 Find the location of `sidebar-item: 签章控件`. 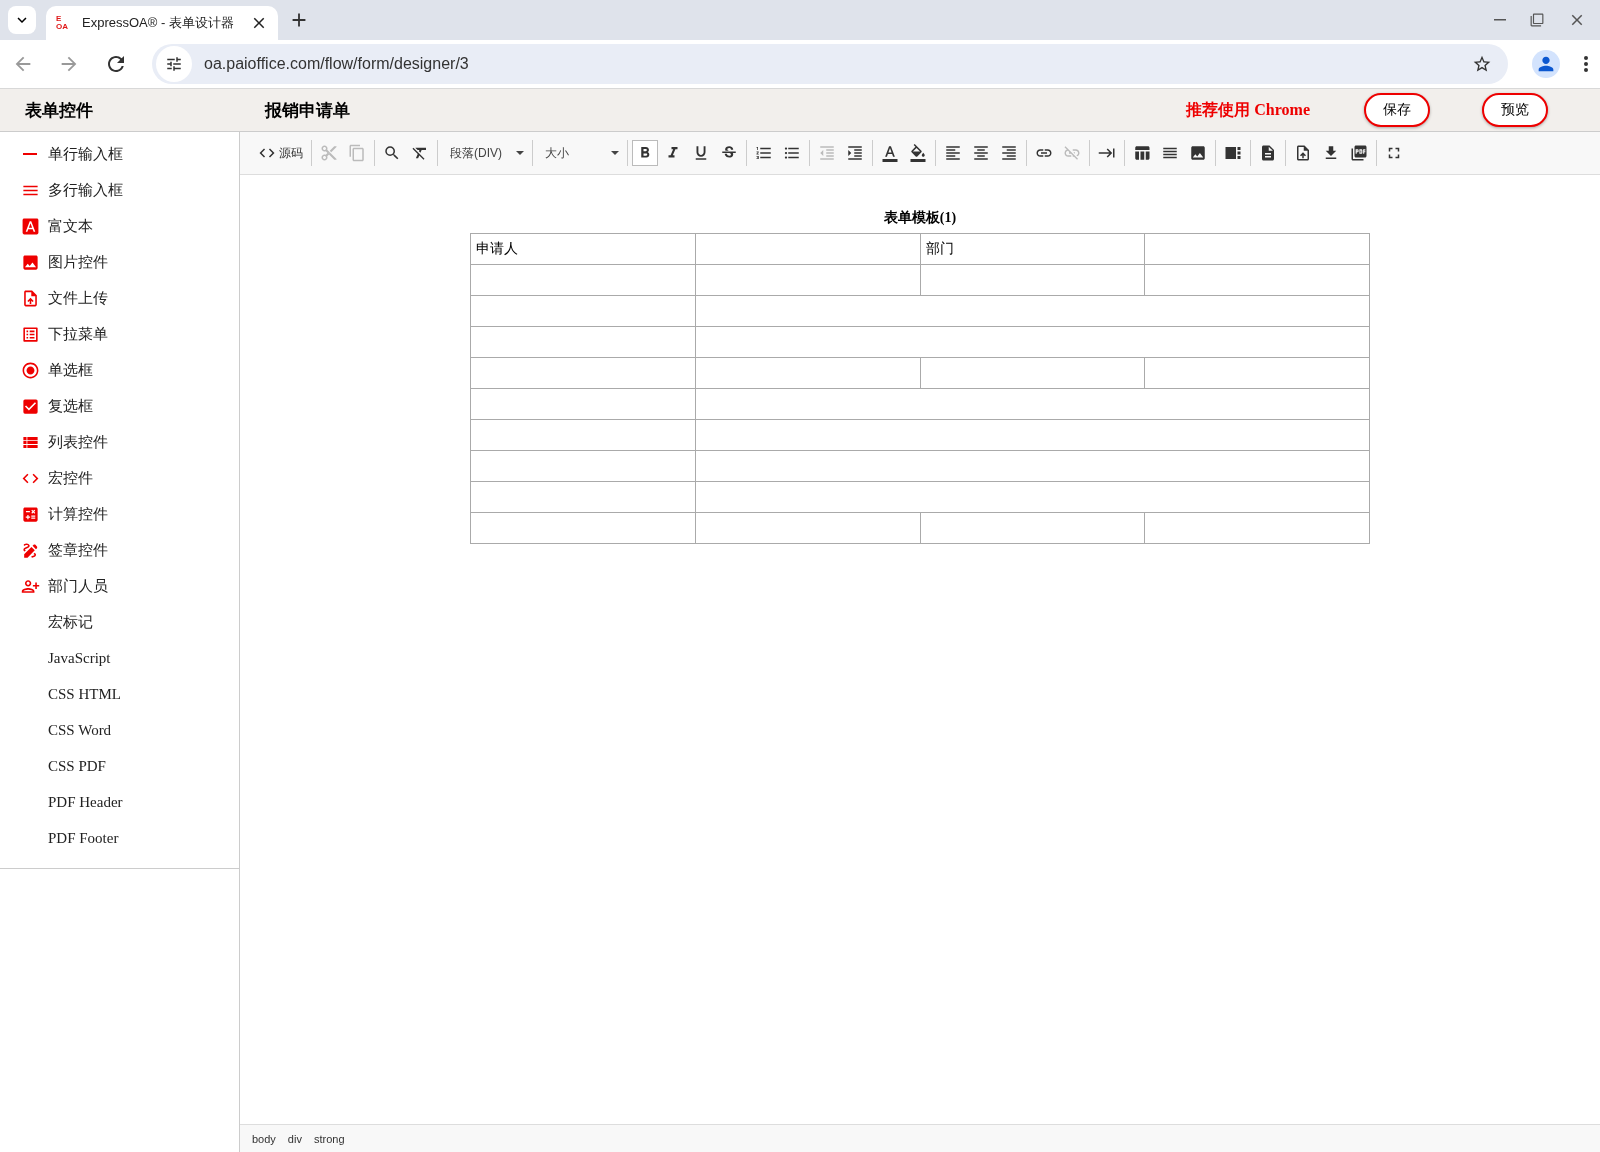

sidebar-item: 签章控件 is located at coordinates (119, 550).